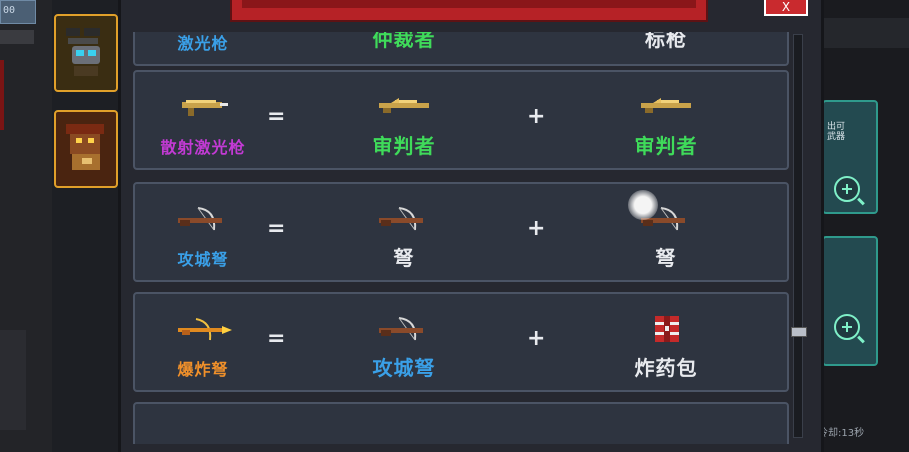  I want to click on ingredient-b-name: 弩, so click(666, 258).